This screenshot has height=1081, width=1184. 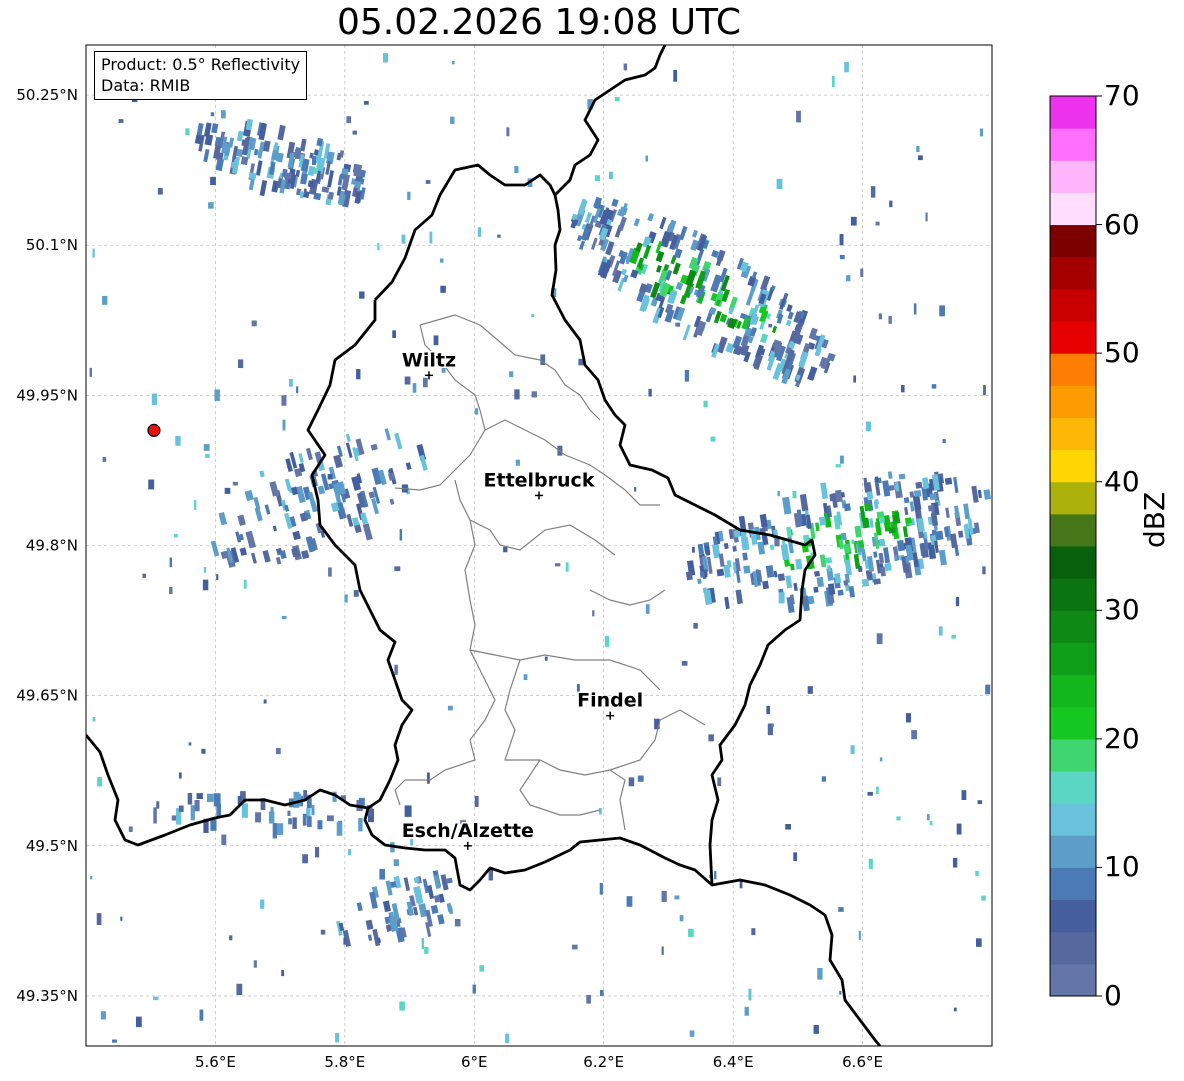 What do you see at coordinates (539, 480) in the screenshot?
I see `place-label: Ettelbruck` at bounding box center [539, 480].